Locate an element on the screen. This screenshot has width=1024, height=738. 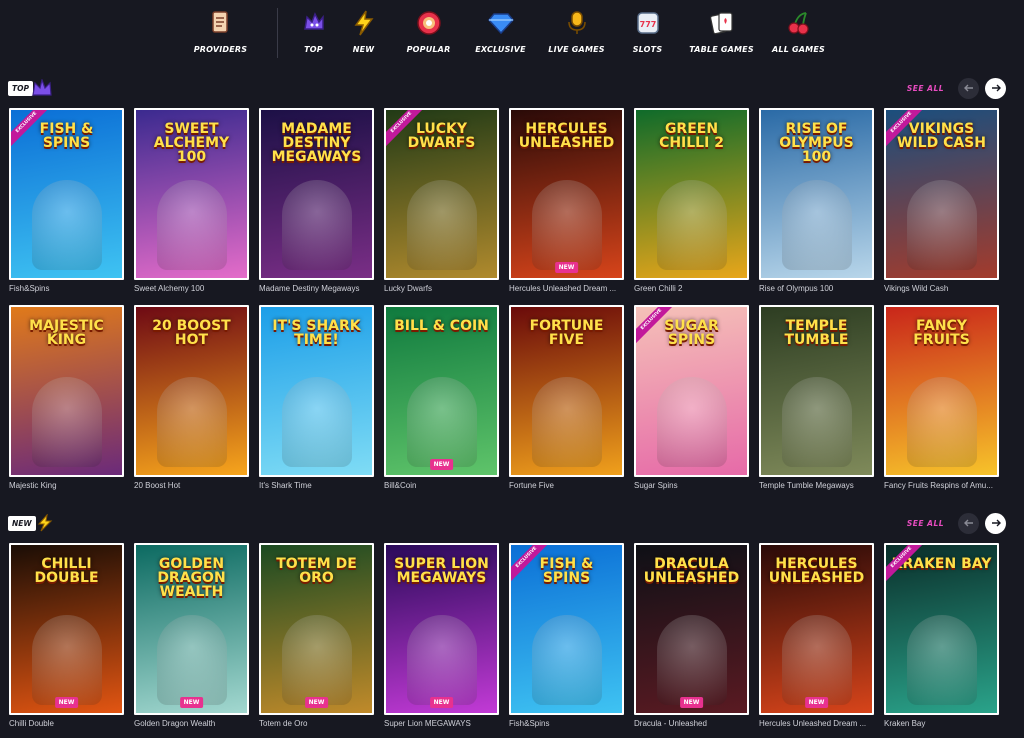
game-thumbnail: FORTUNE FIVE is located at coordinates (566, 391).